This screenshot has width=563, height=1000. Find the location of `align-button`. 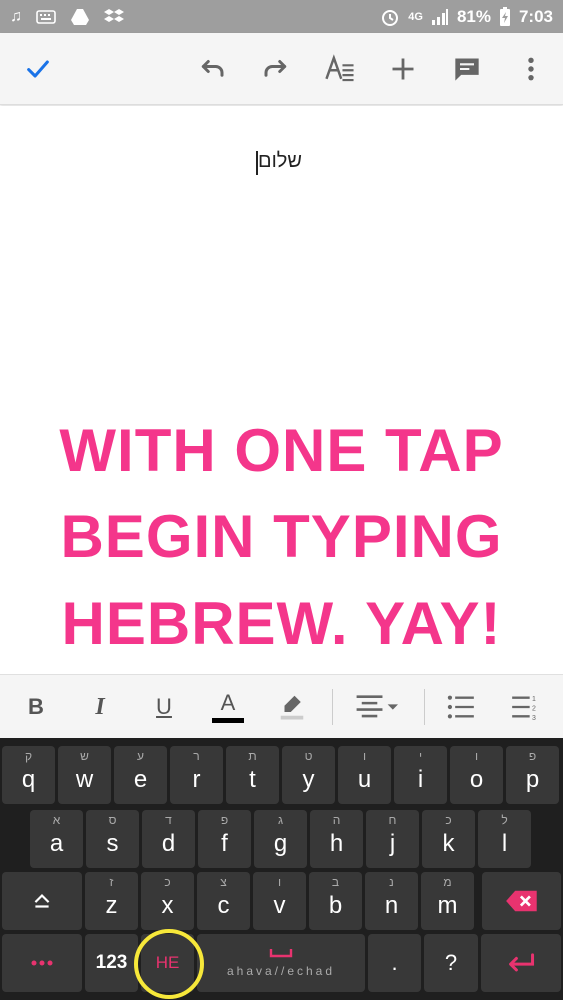

align-button is located at coordinates (376, 707).